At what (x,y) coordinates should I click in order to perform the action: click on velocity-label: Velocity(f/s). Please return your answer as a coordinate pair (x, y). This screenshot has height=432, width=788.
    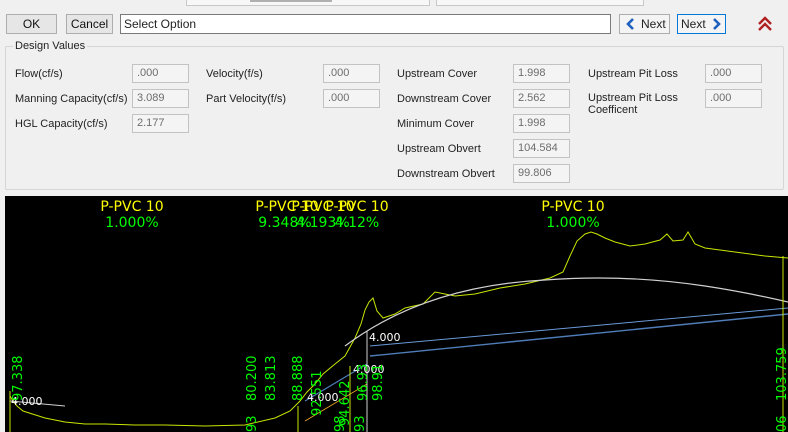
    Looking at the image, I should click on (234, 74).